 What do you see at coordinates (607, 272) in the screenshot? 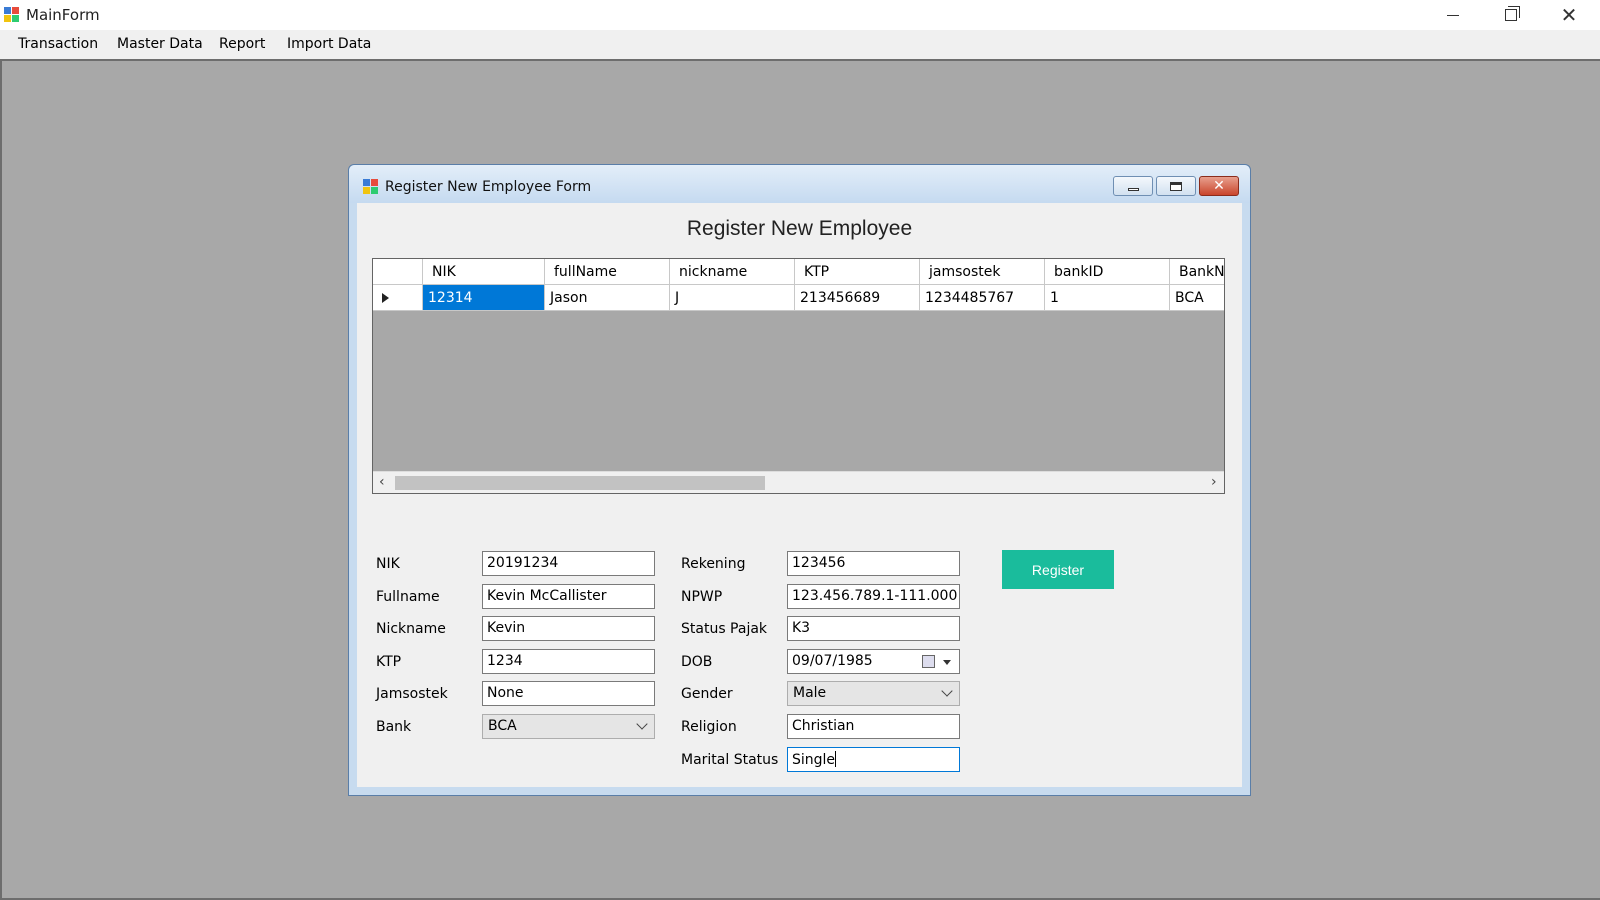
I see `column-header-fullname: fullName` at bounding box center [607, 272].